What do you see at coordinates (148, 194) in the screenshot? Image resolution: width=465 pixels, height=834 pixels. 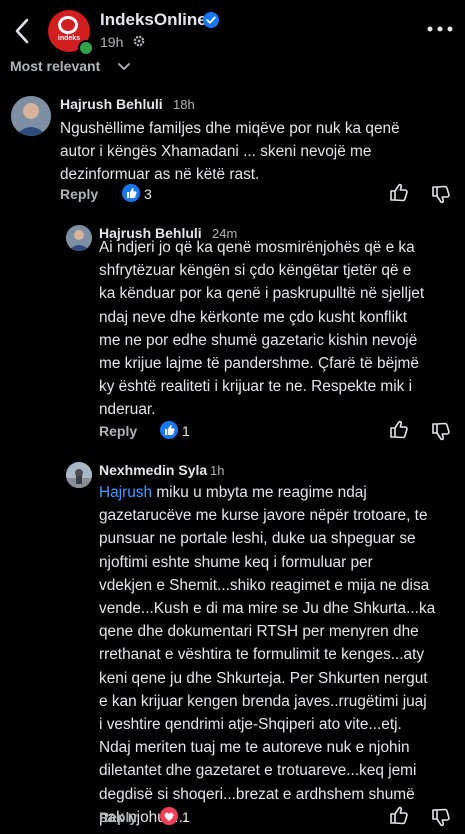 I see `reaction-count: 3` at bounding box center [148, 194].